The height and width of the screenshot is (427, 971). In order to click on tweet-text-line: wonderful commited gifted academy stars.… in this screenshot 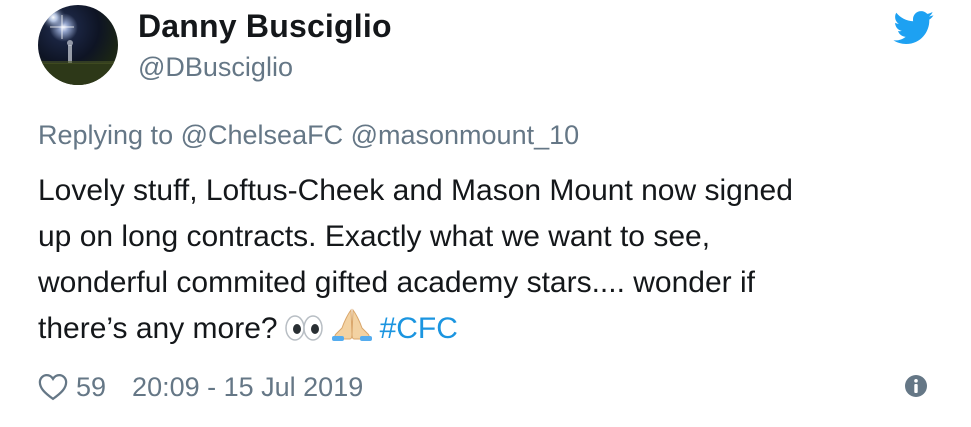, I will do `click(396, 282)`.